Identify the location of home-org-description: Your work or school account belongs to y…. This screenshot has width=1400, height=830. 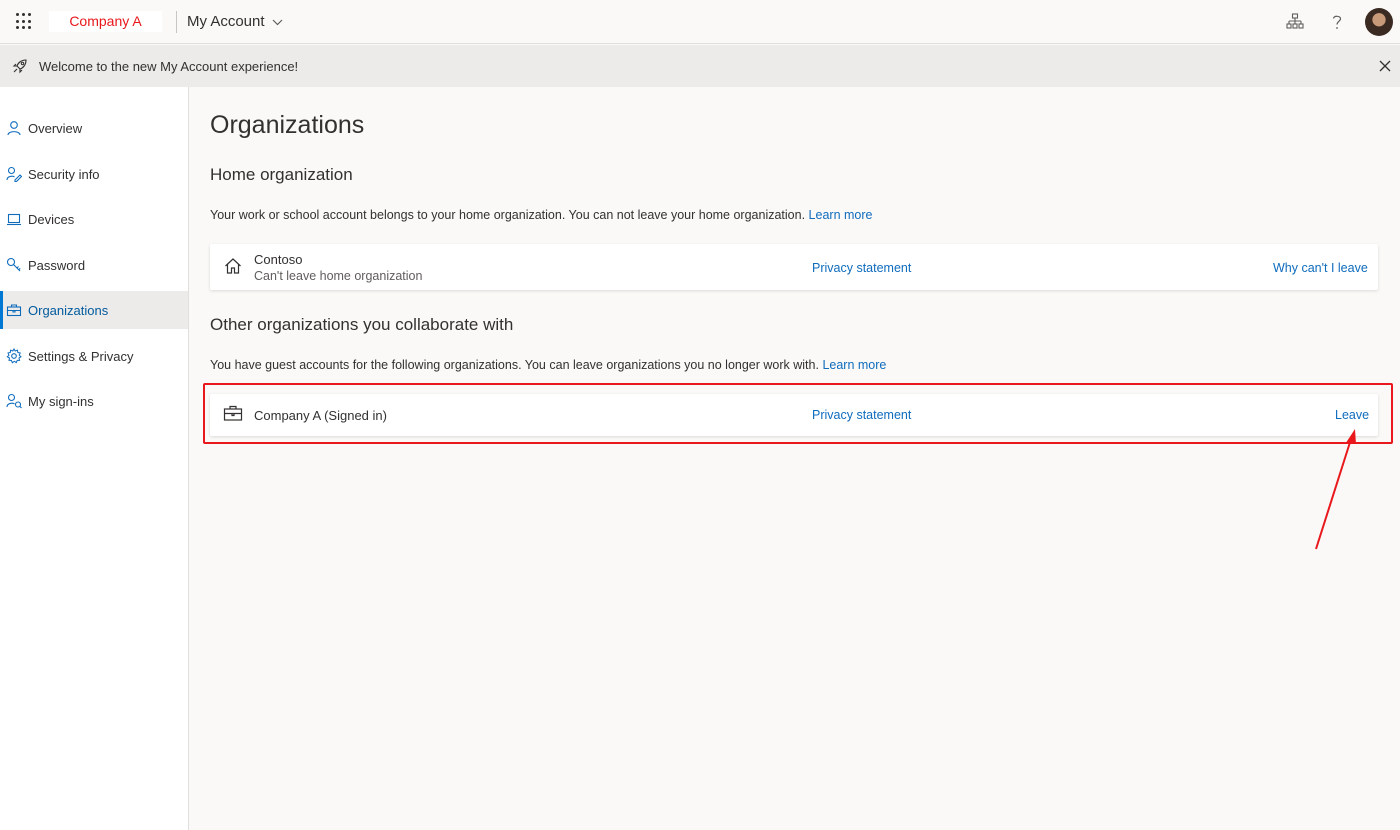
(541, 215).